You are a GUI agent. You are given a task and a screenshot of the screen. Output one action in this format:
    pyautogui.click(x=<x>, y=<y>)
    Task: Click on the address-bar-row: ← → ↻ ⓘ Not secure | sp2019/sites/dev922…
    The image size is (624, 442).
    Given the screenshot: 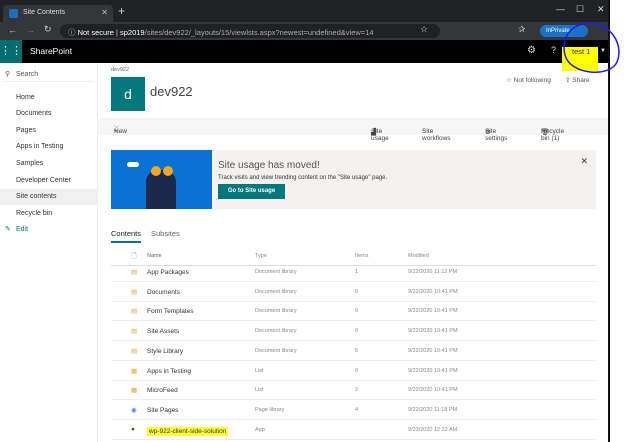 What is the action you would take?
    pyautogui.click(x=304, y=31)
    